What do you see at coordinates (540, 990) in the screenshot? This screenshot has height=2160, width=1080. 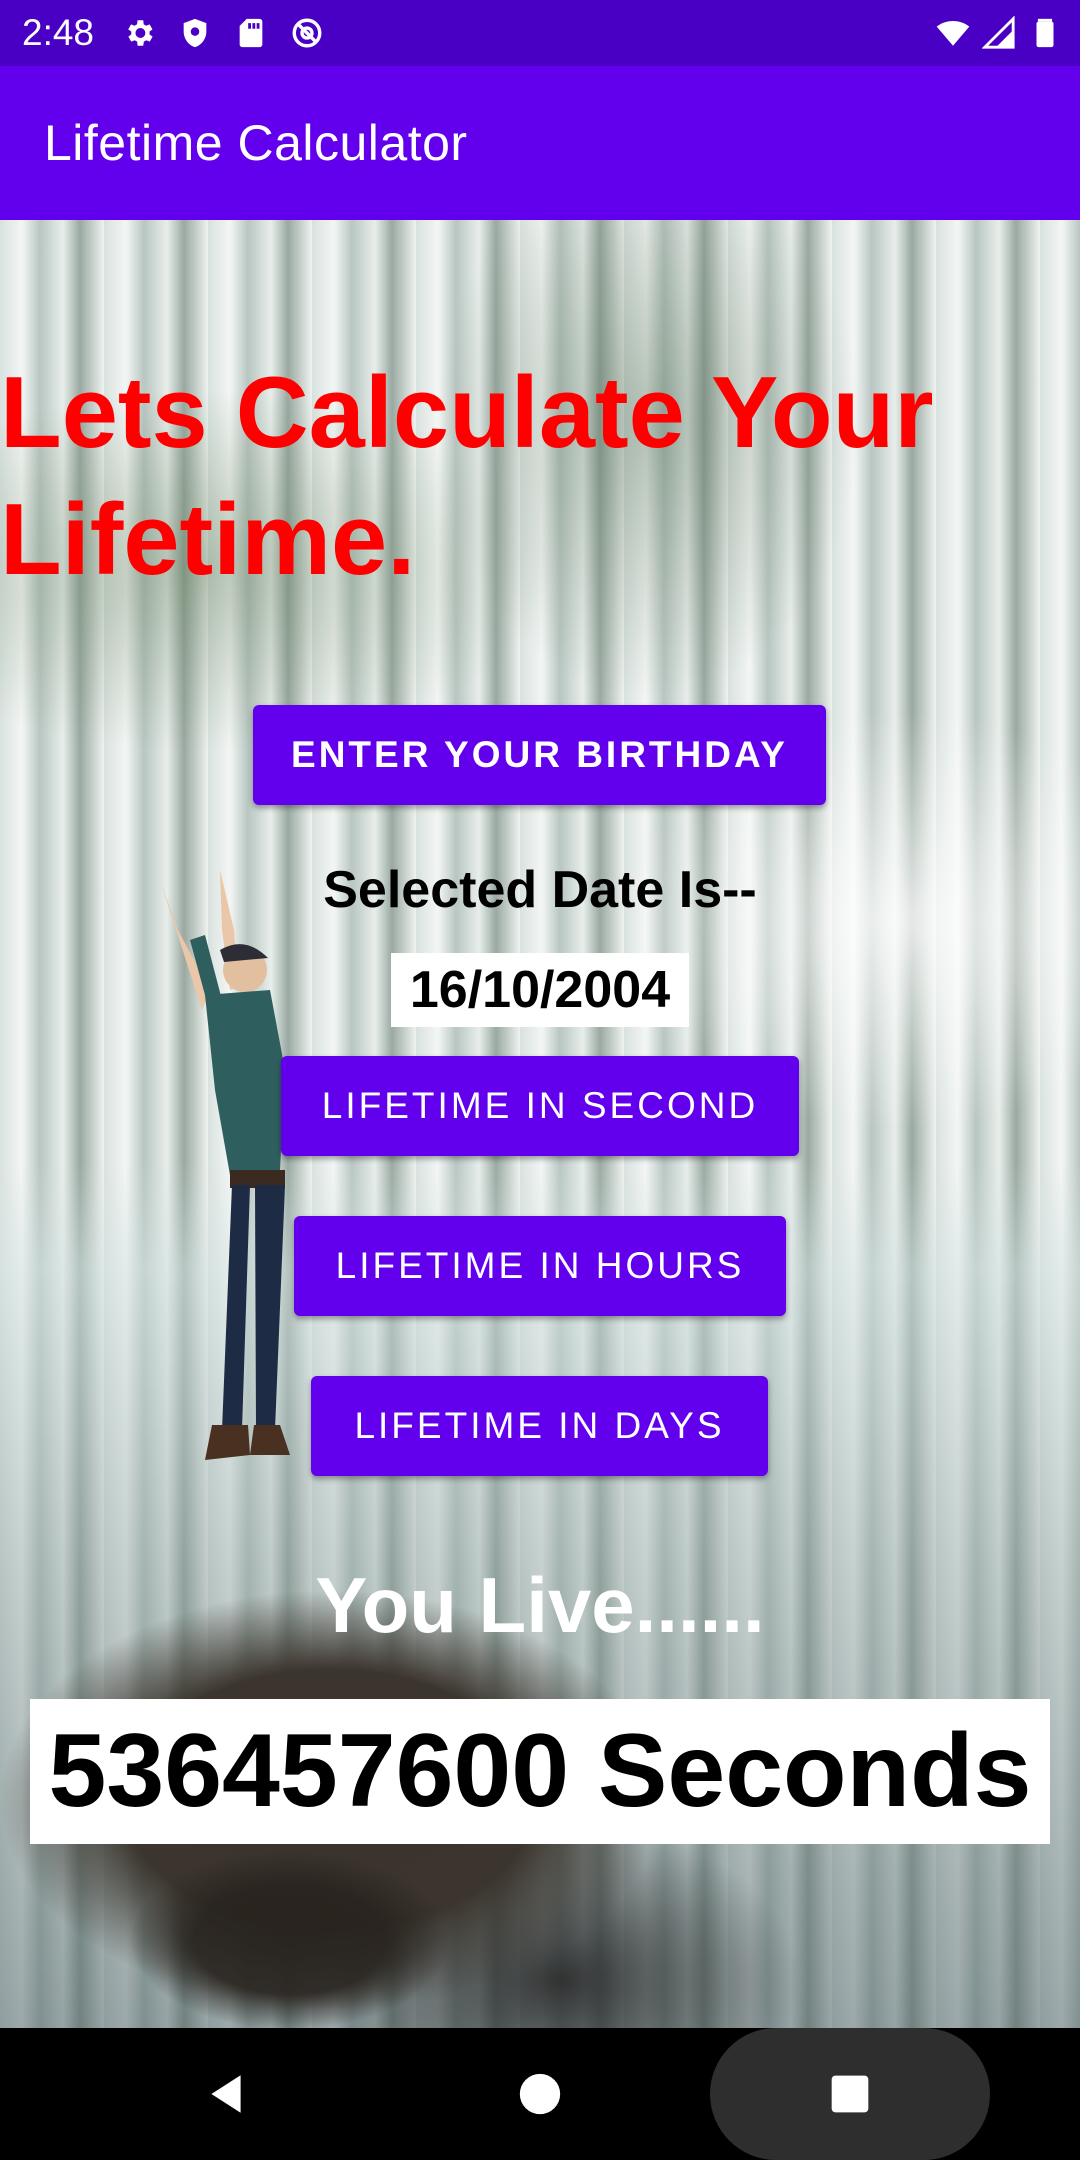 I see `selected-date-value: 16/10/2004` at bounding box center [540, 990].